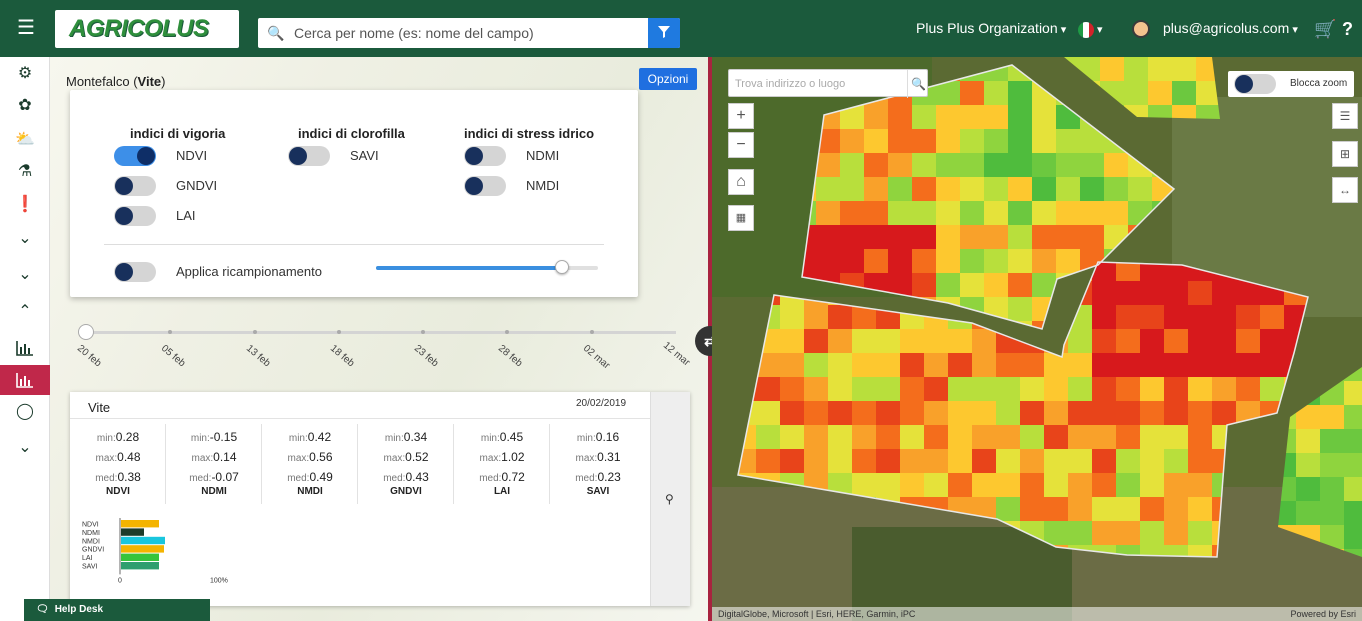 Image resolution: width=1362 pixels, height=621 pixels. What do you see at coordinates (741, 182) in the screenshot?
I see `home-icon: ⌂` at bounding box center [741, 182].